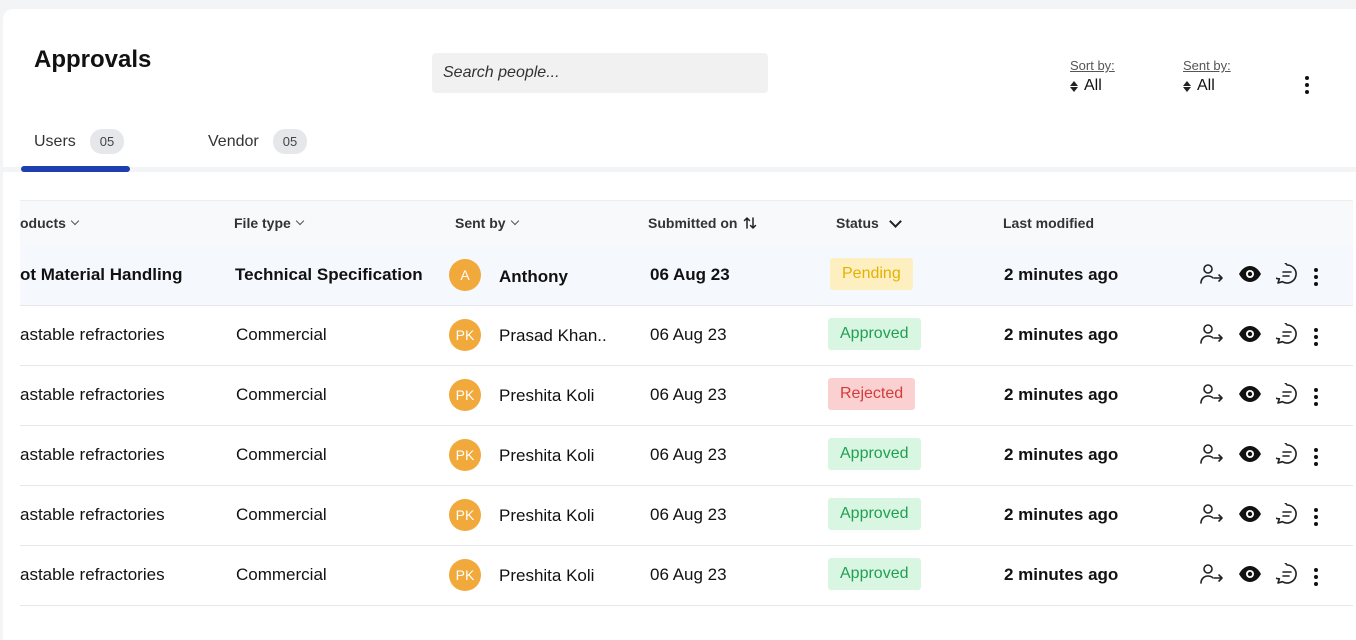  Describe the element at coordinates (750, 223) in the screenshot. I see `sort-toggle-icon` at that location.